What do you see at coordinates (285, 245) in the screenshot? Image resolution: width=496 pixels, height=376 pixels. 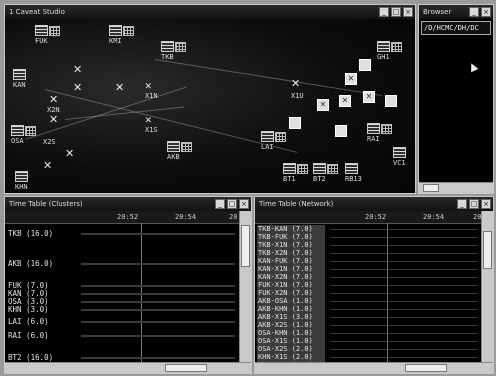 I see `link-row: TKB-X1N (7.0)` at bounding box center [285, 245].